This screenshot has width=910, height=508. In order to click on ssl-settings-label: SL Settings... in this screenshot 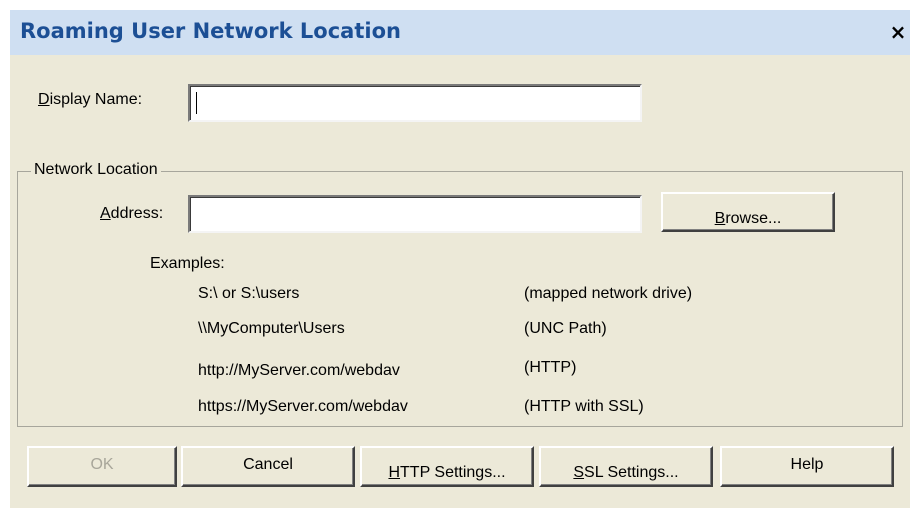, I will do `click(631, 472)`.